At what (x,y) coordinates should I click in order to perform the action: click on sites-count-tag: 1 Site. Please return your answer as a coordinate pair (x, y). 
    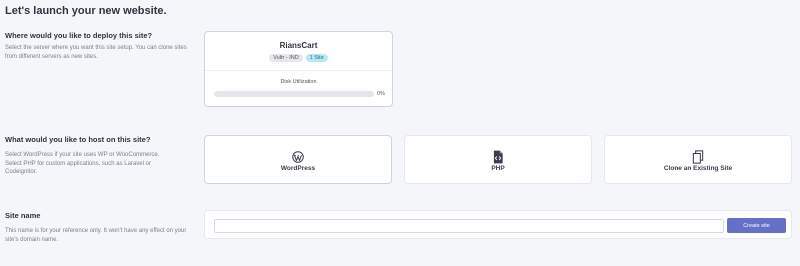
    Looking at the image, I should click on (316, 58).